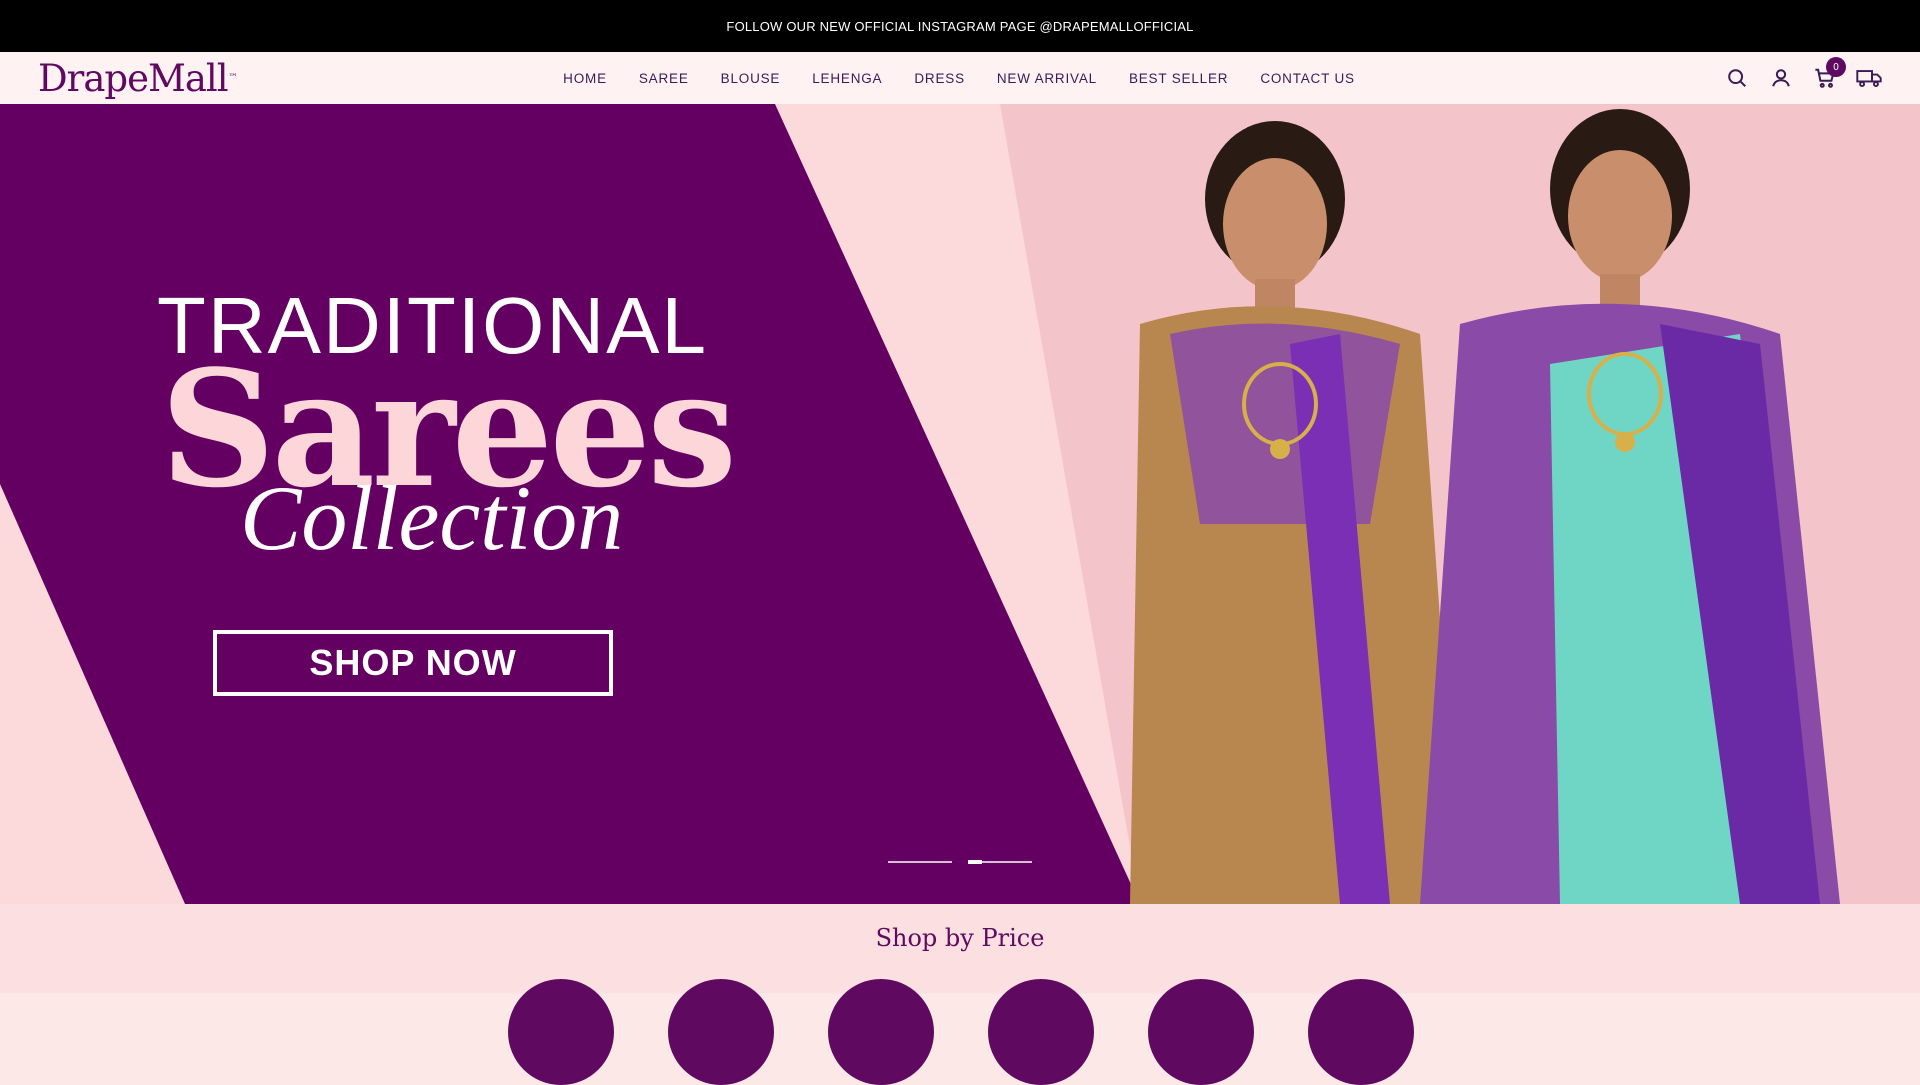  Describe the element at coordinates (1307, 78) in the screenshot. I see `nav-item-contact-us: CONTACT US` at that location.